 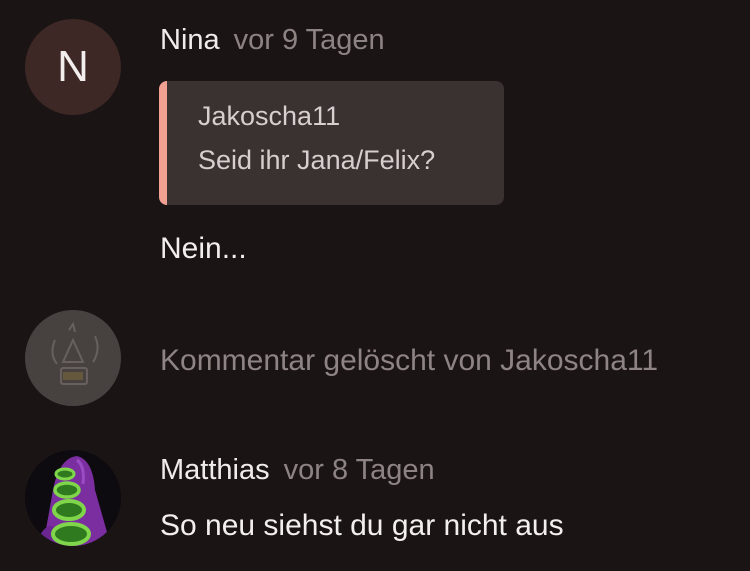 What do you see at coordinates (309, 40) in the screenshot?
I see `comment-timestamp: vor 9 Tagen` at bounding box center [309, 40].